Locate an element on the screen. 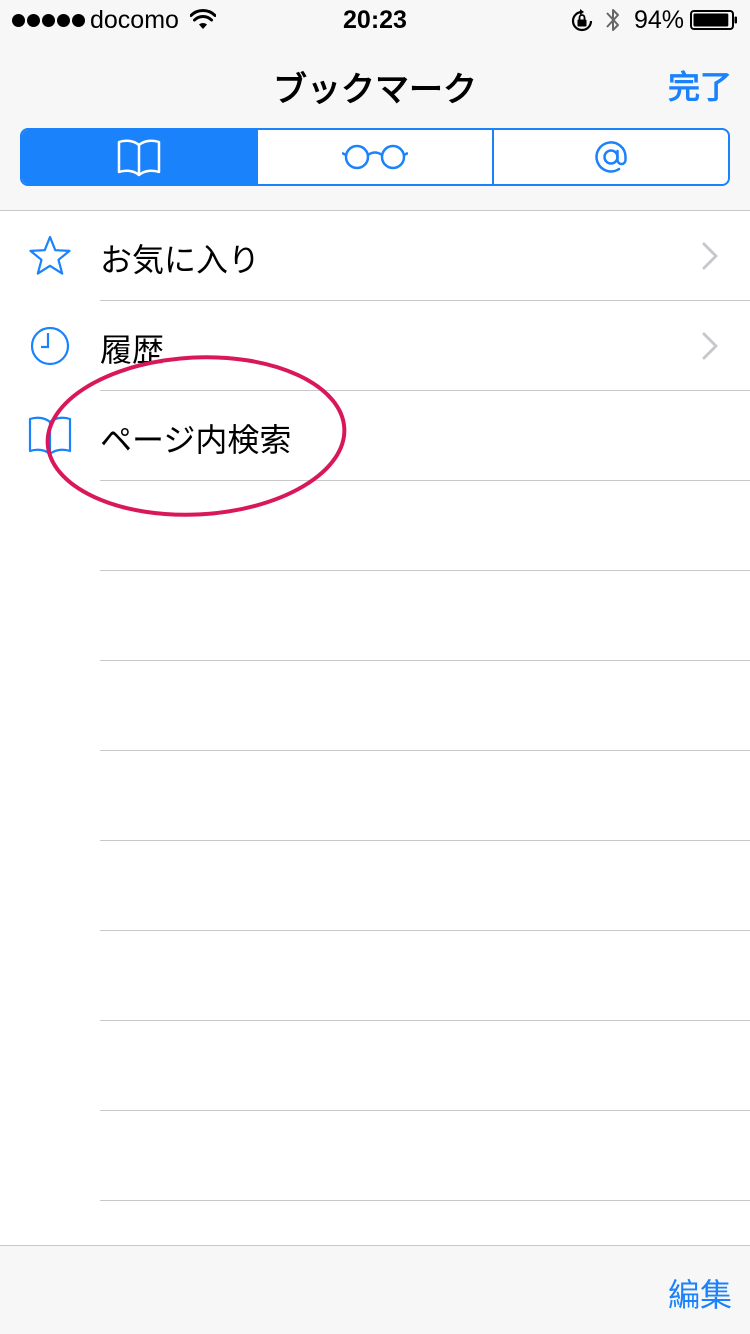 The width and height of the screenshot is (750, 1334). done-button: 完了 is located at coordinates (700, 85).